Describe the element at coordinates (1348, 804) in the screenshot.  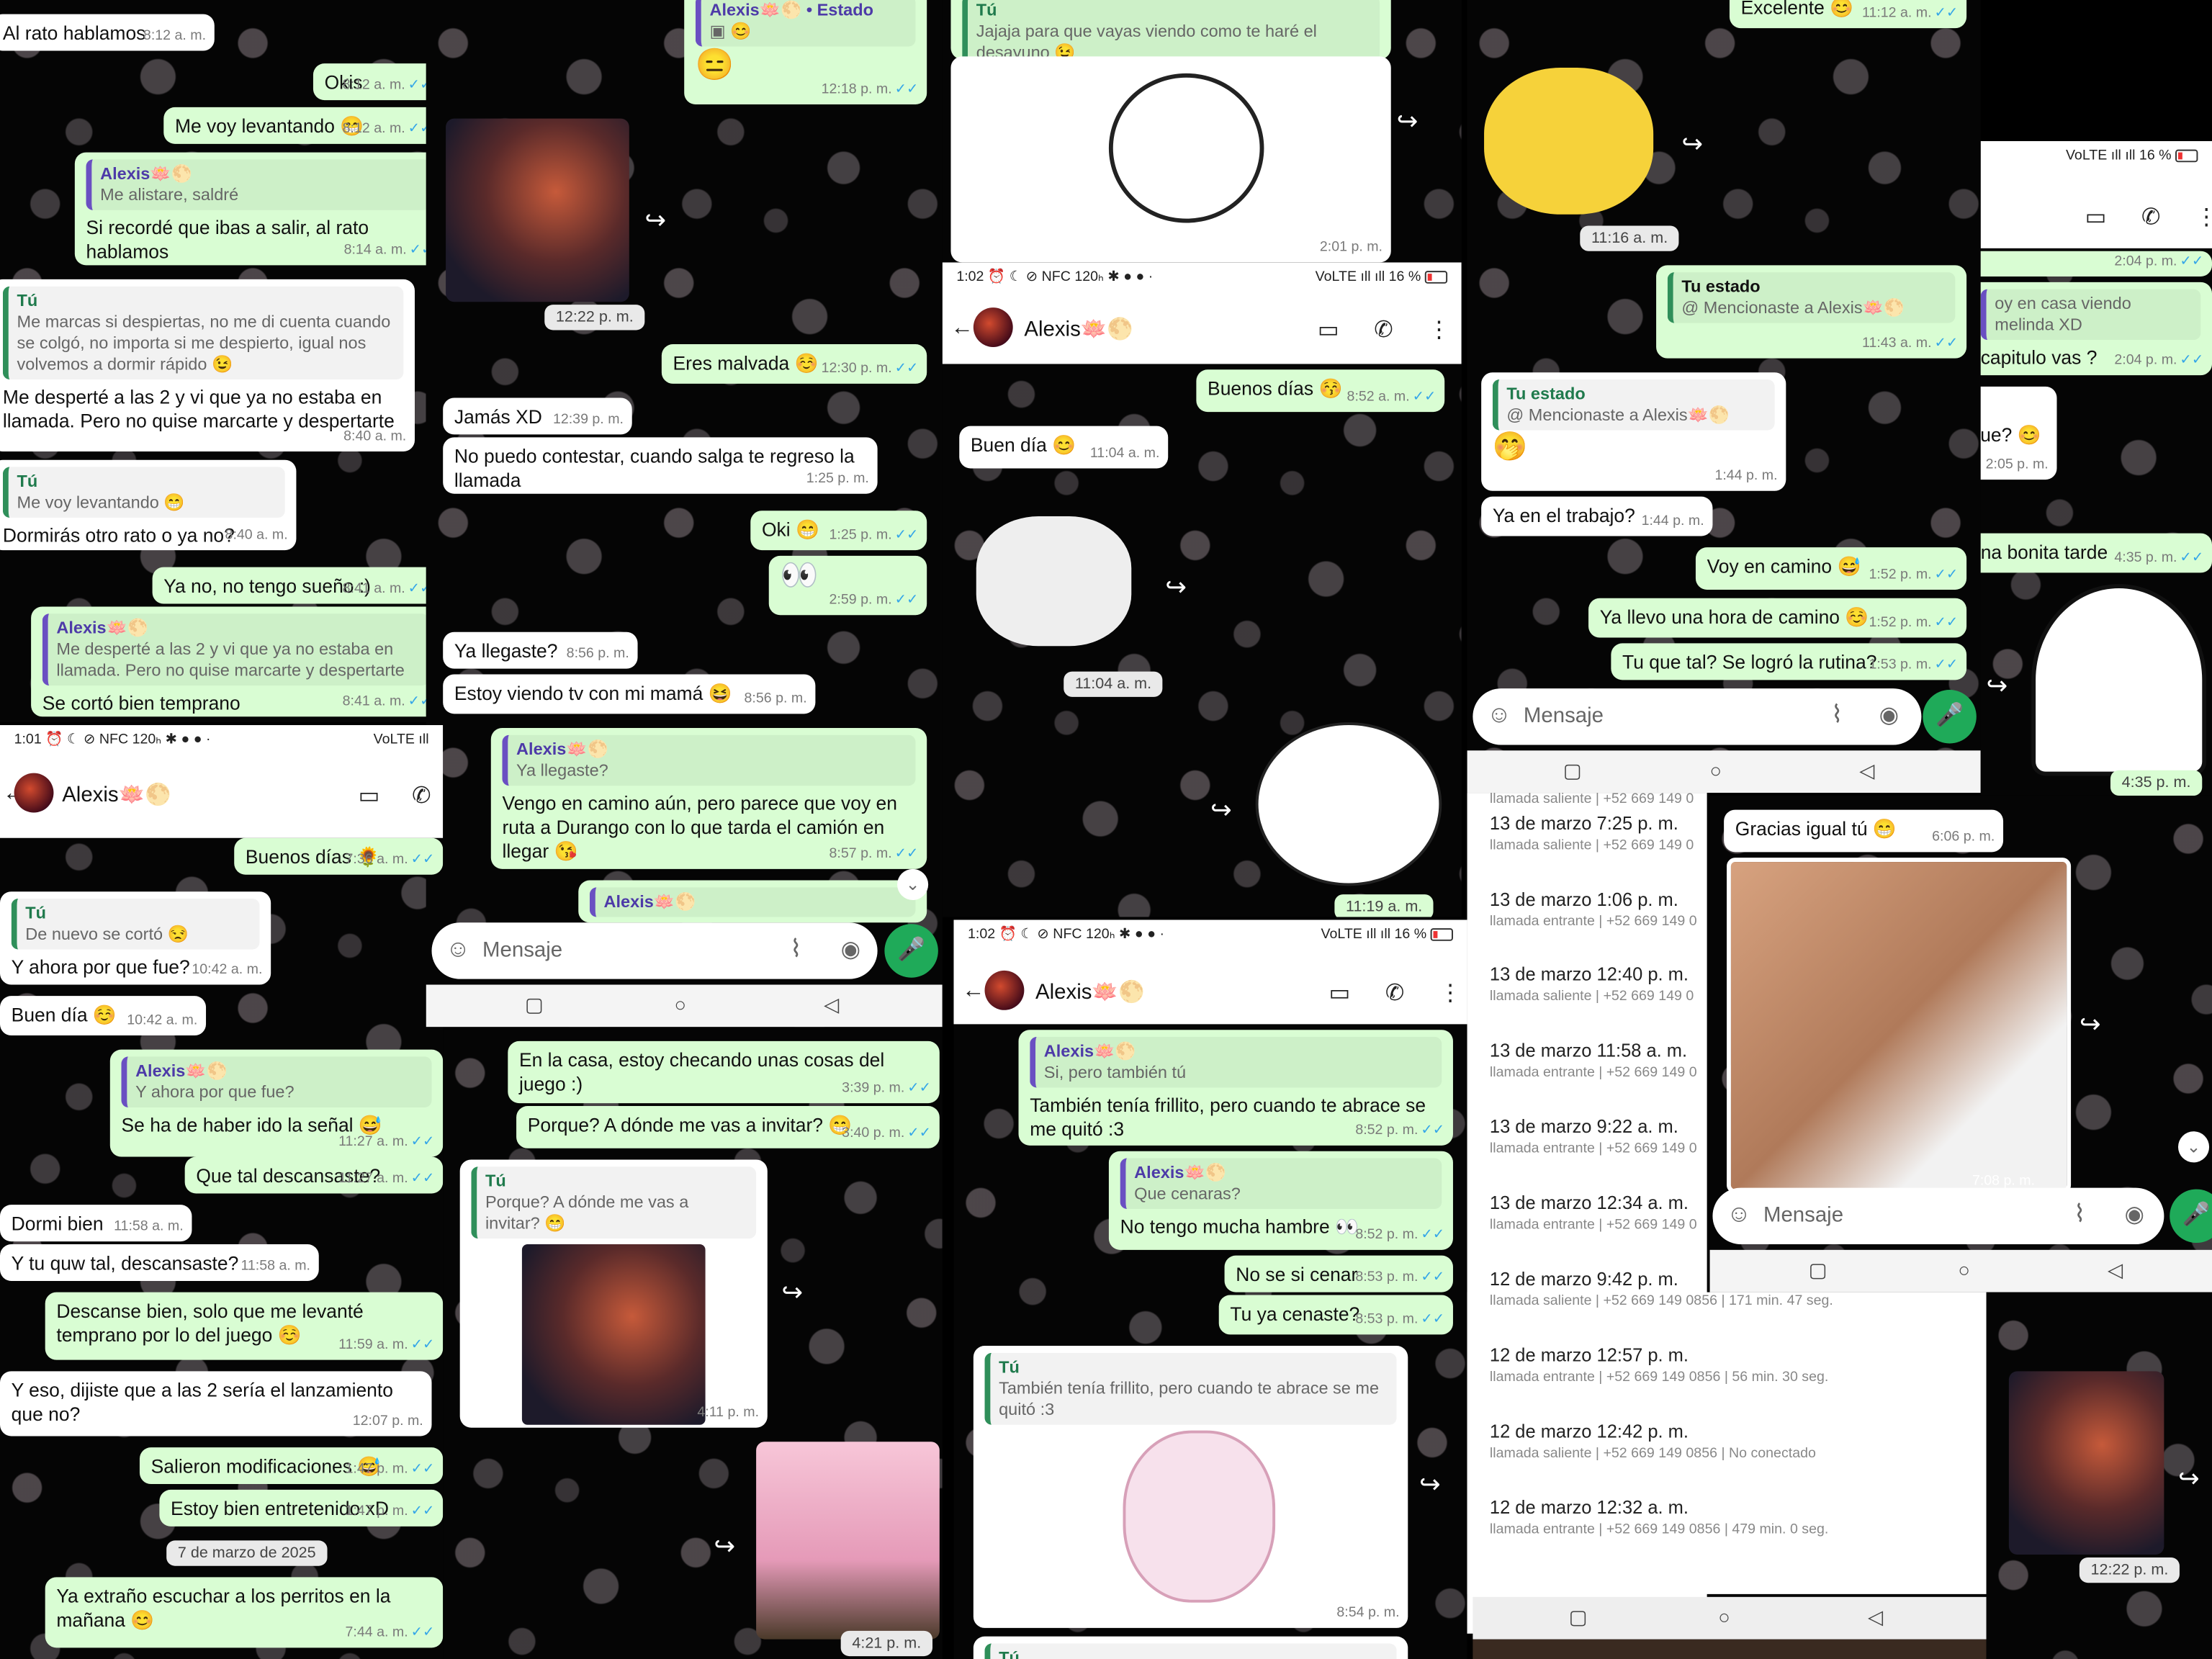
I see `hug-sticker` at that location.